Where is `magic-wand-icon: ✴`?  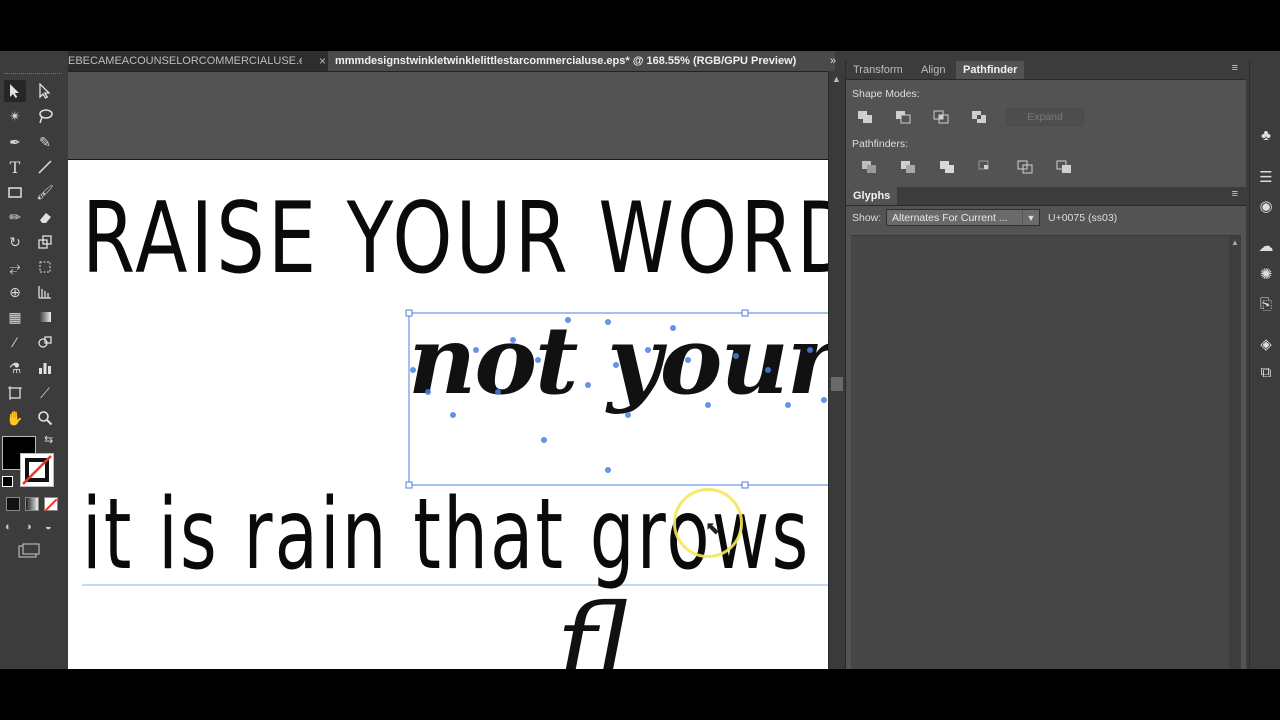 magic-wand-icon: ✴ is located at coordinates (15, 116).